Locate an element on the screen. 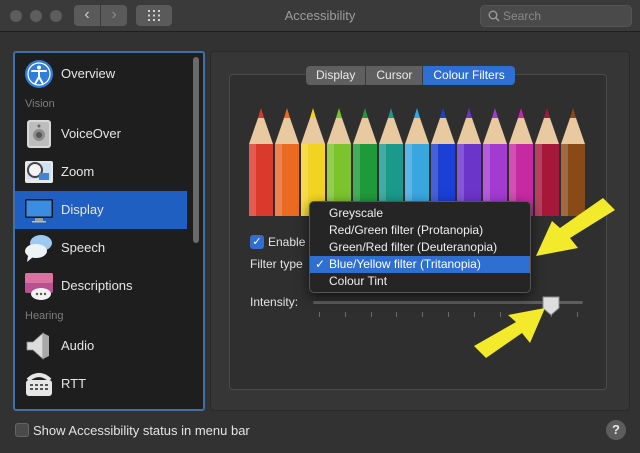 Image resolution: width=640 pixels, height=453 pixels. menu-item-tritanopia: ✓ Blue/Yellow filter (Tritanopia) is located at coordinates (420, 264).